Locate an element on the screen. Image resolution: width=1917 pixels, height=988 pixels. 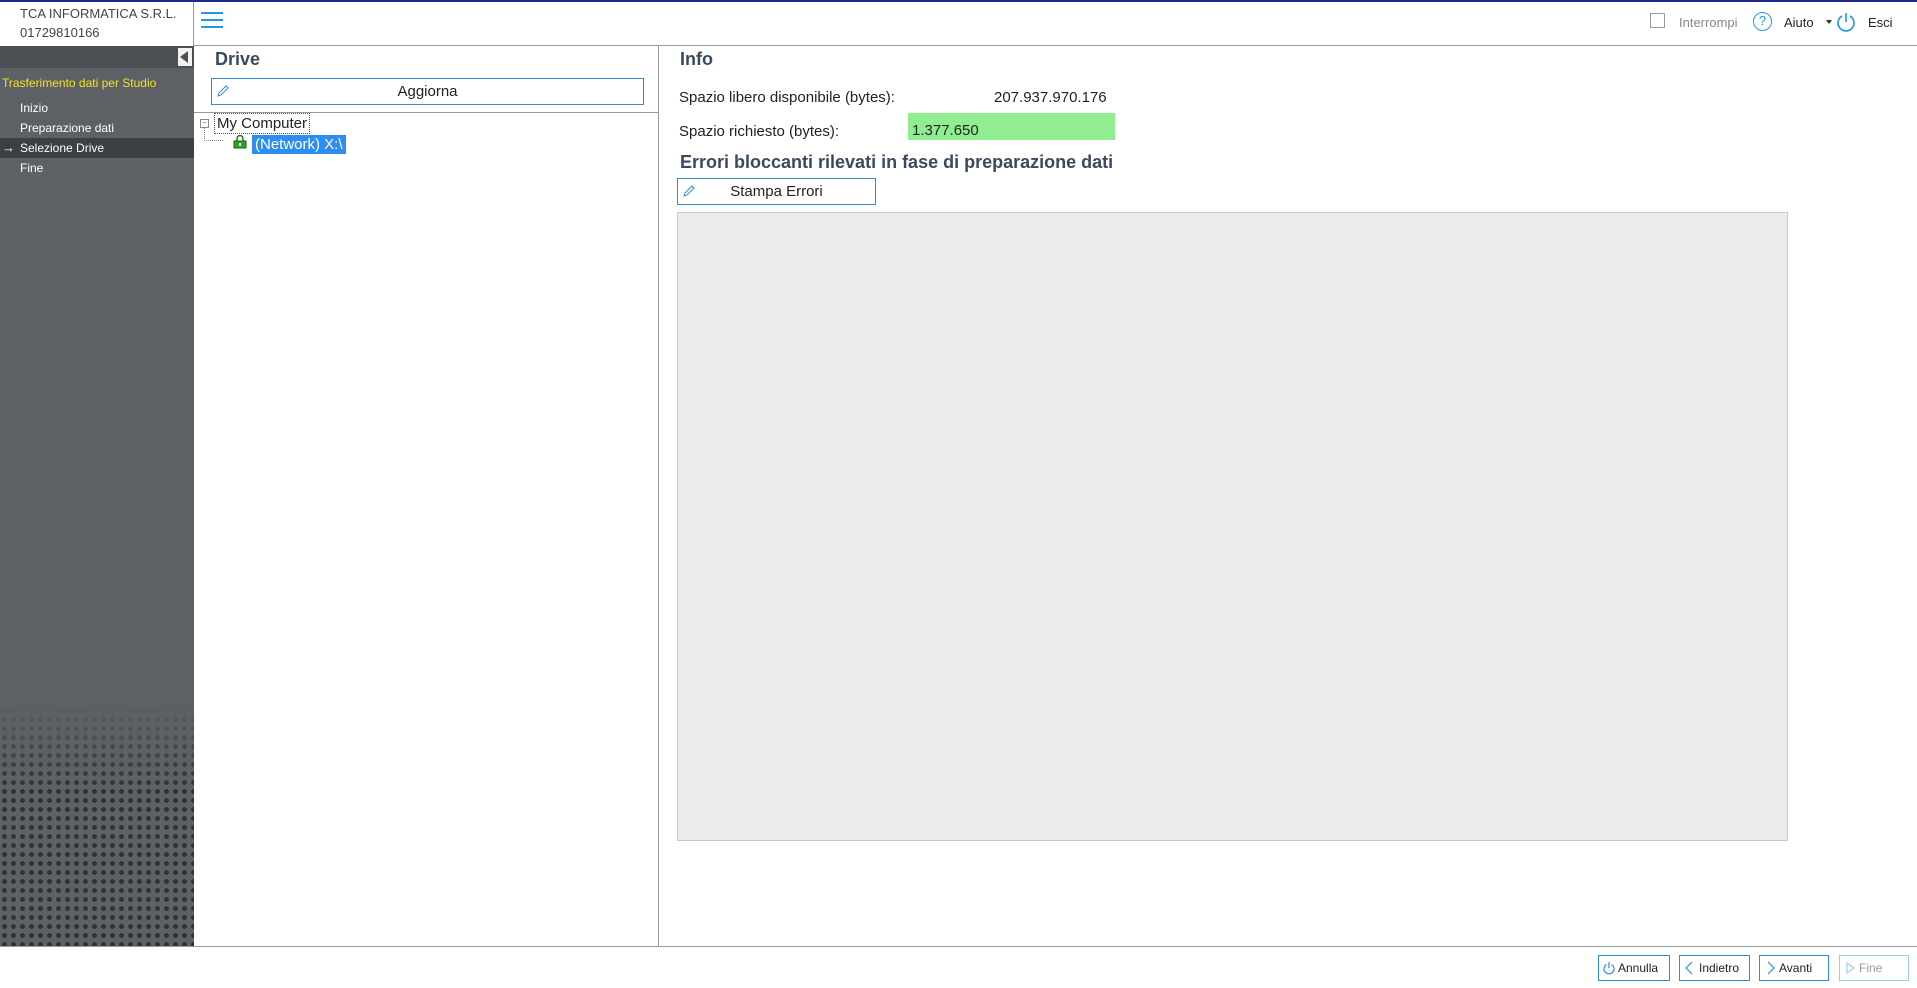
caret-down-icon is located at coordinates (1829, 22).